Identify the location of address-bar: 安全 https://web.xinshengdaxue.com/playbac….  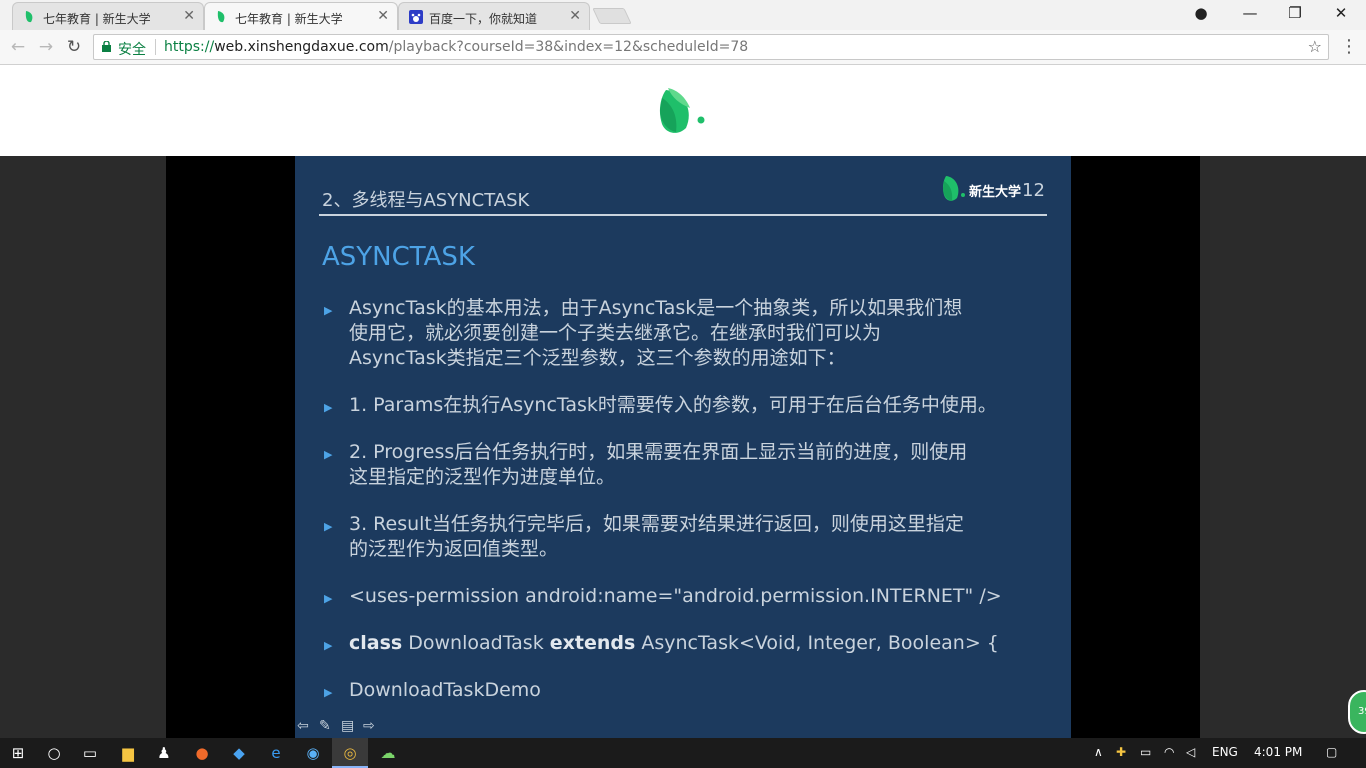
(711, 47).